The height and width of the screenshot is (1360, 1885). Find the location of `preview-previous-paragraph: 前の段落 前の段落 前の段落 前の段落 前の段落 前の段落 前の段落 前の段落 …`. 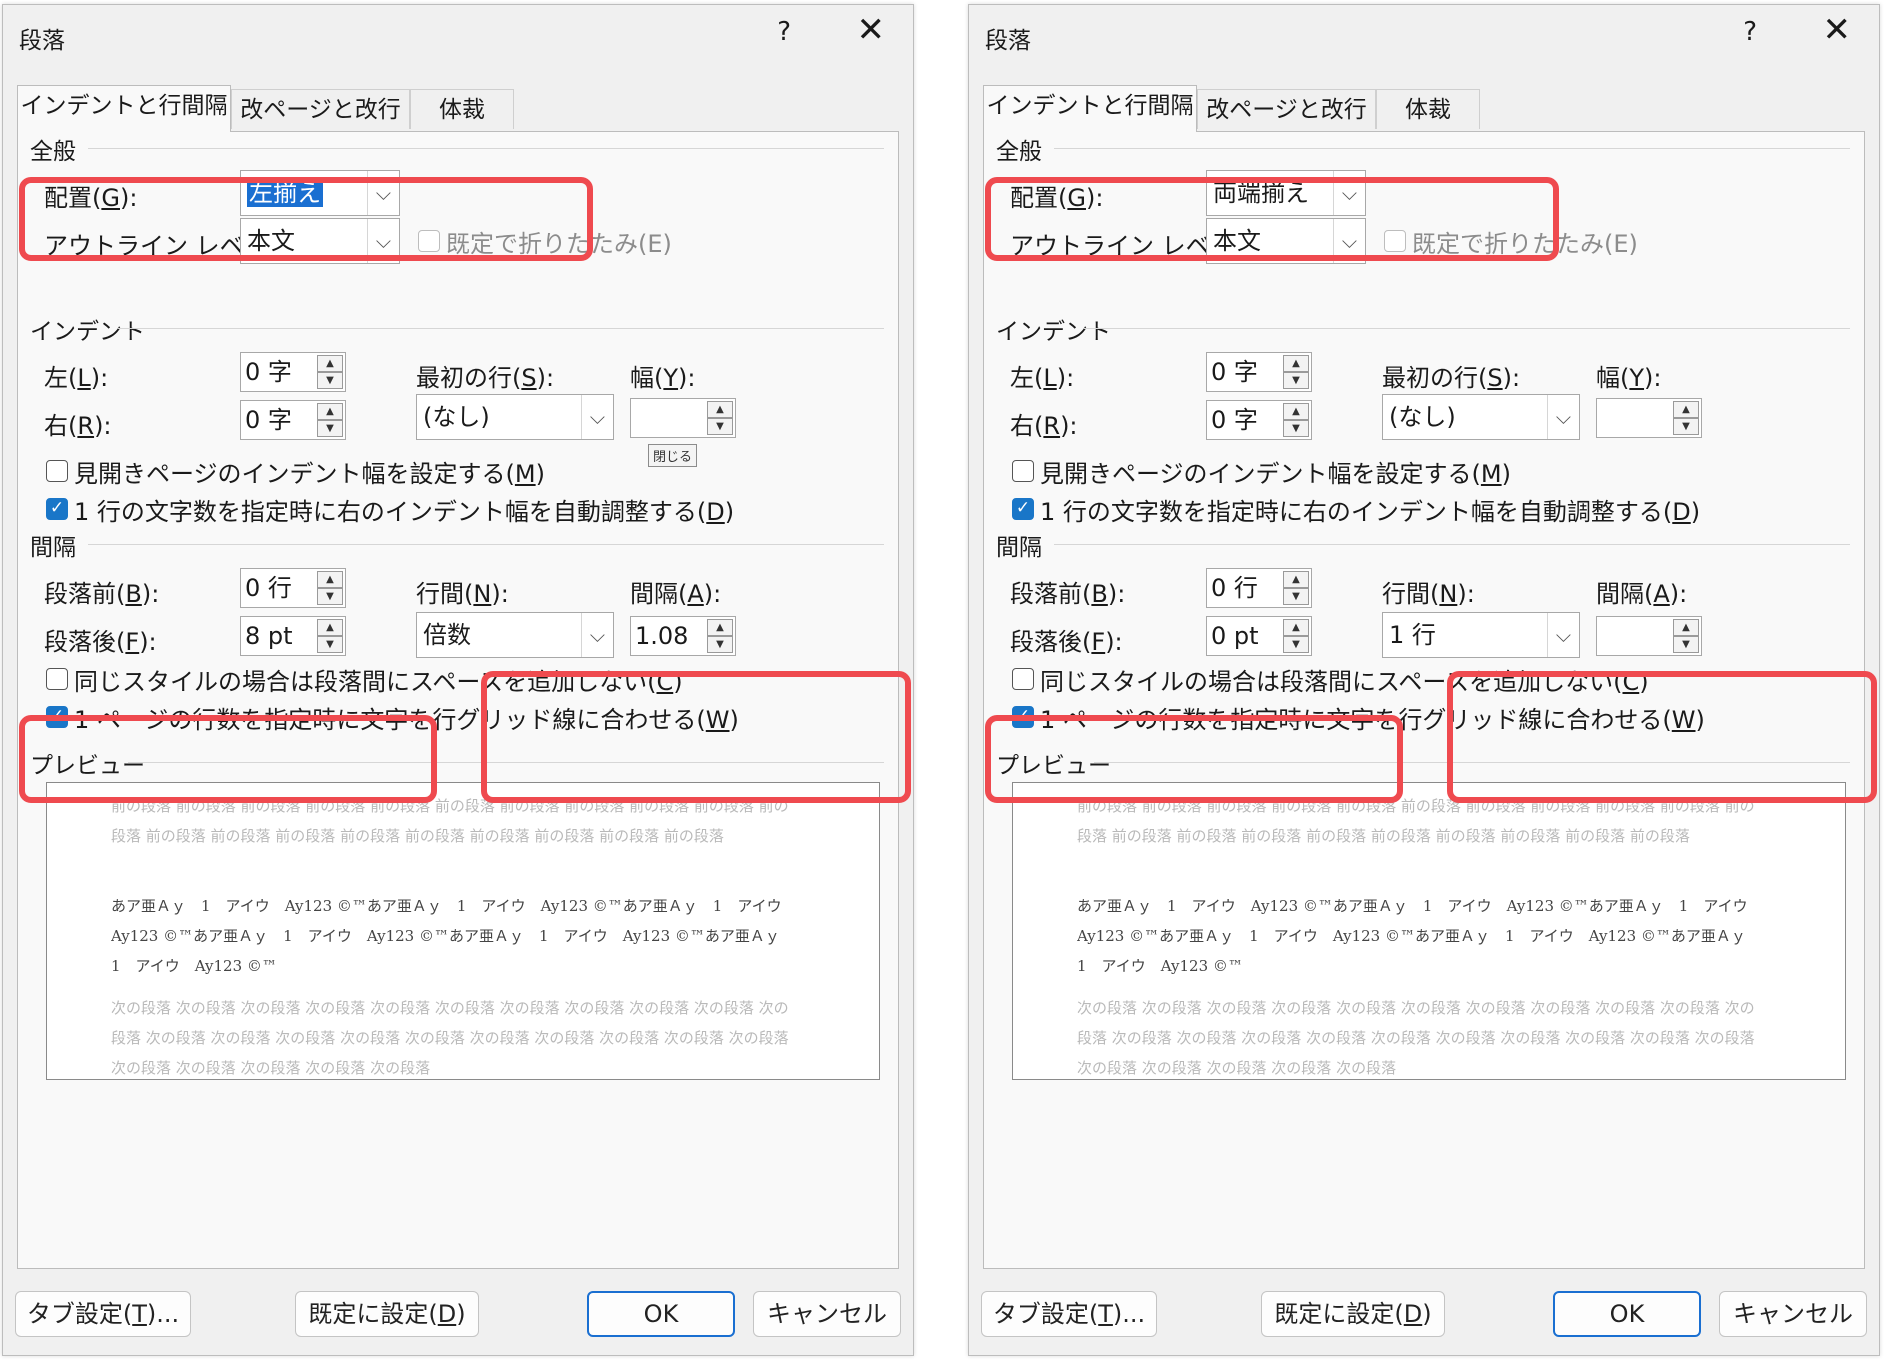

preview-previous-paragraph: 前の段落 前の段落 前の段落 前の段落 前の段落 前の段落 前の段落 前の段落 … is located at coordinates (1416, 821).